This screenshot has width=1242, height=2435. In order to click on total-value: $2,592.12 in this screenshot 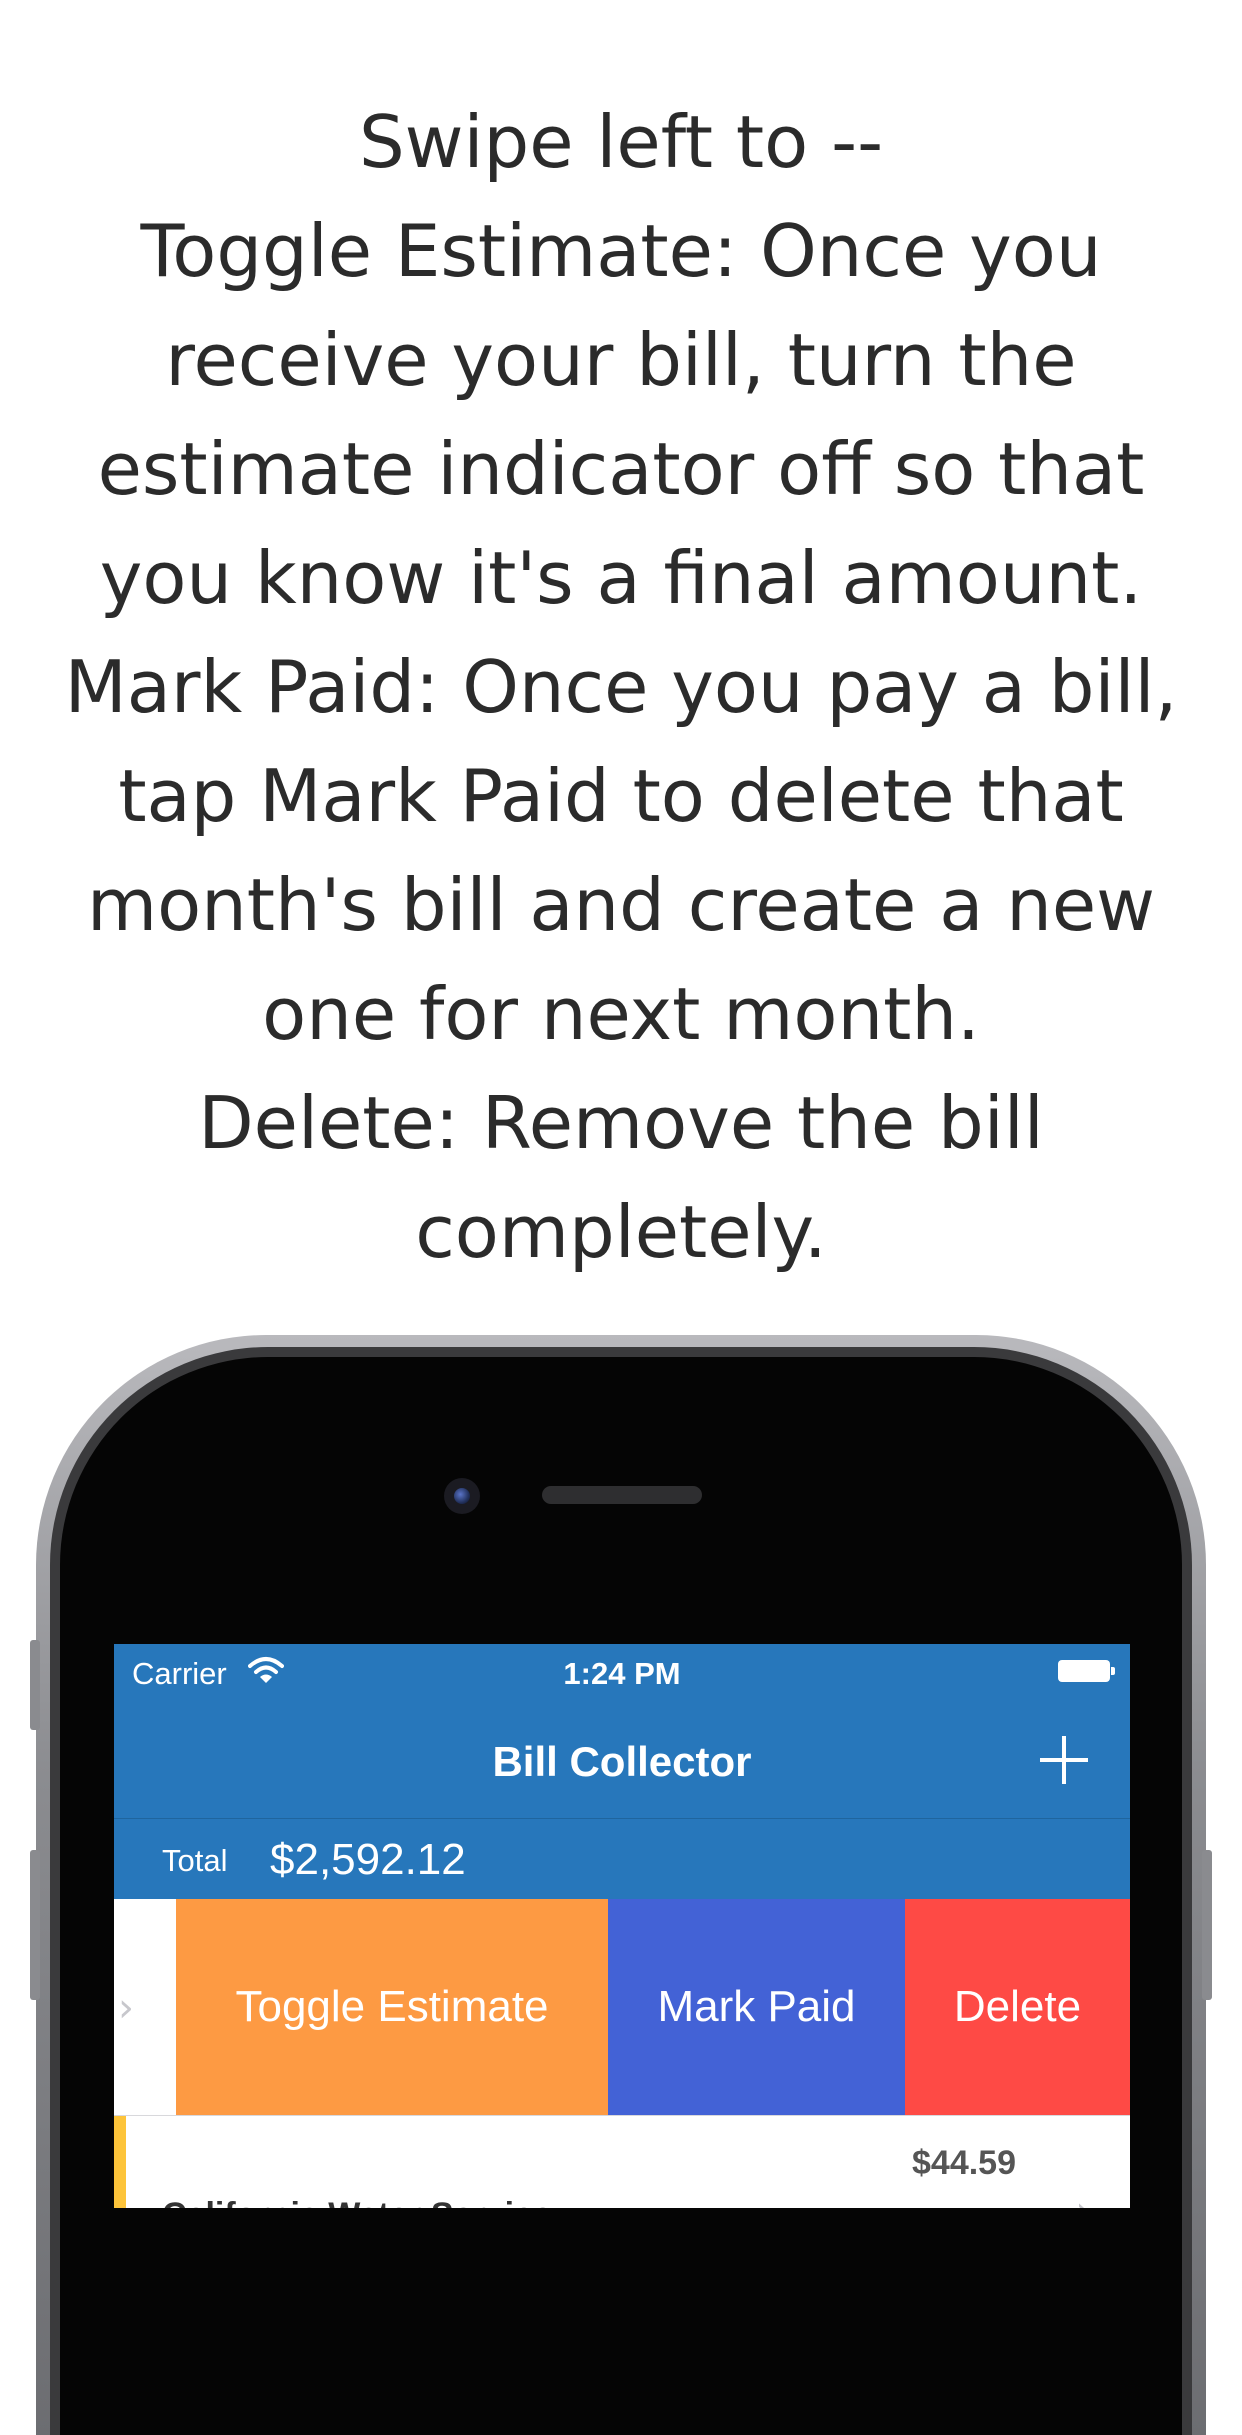, I will do `click(368, 1859)`.